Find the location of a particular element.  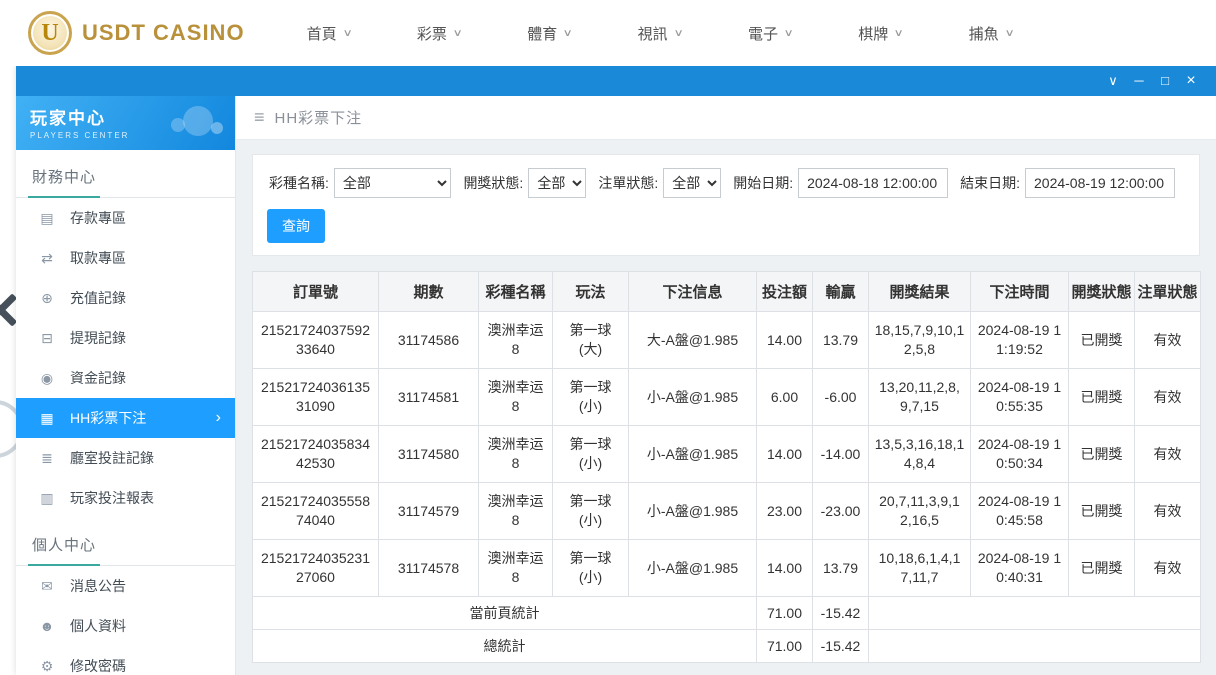

cell-time: 2024-08-19 10:45:58 is located at coordinates (1019, 511).